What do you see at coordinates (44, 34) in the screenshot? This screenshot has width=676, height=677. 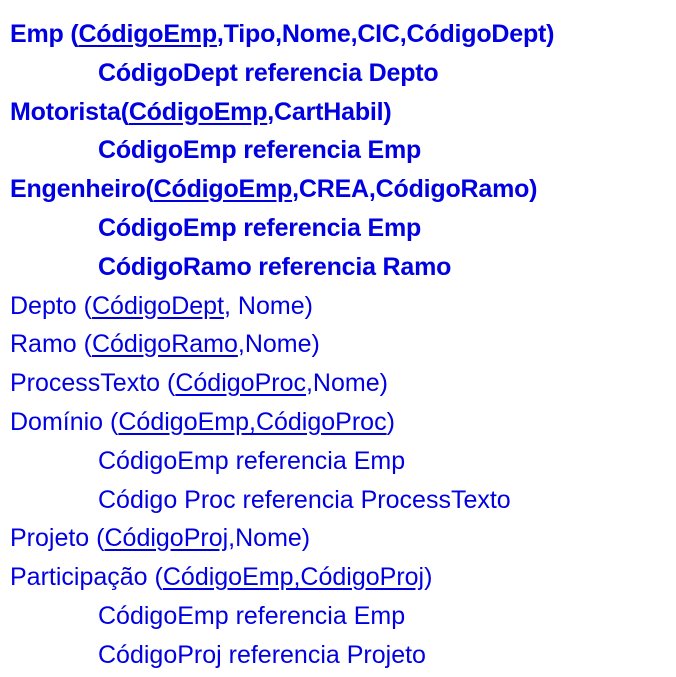 I see `schema-text: Emp (` at bounding box center [44, 34].